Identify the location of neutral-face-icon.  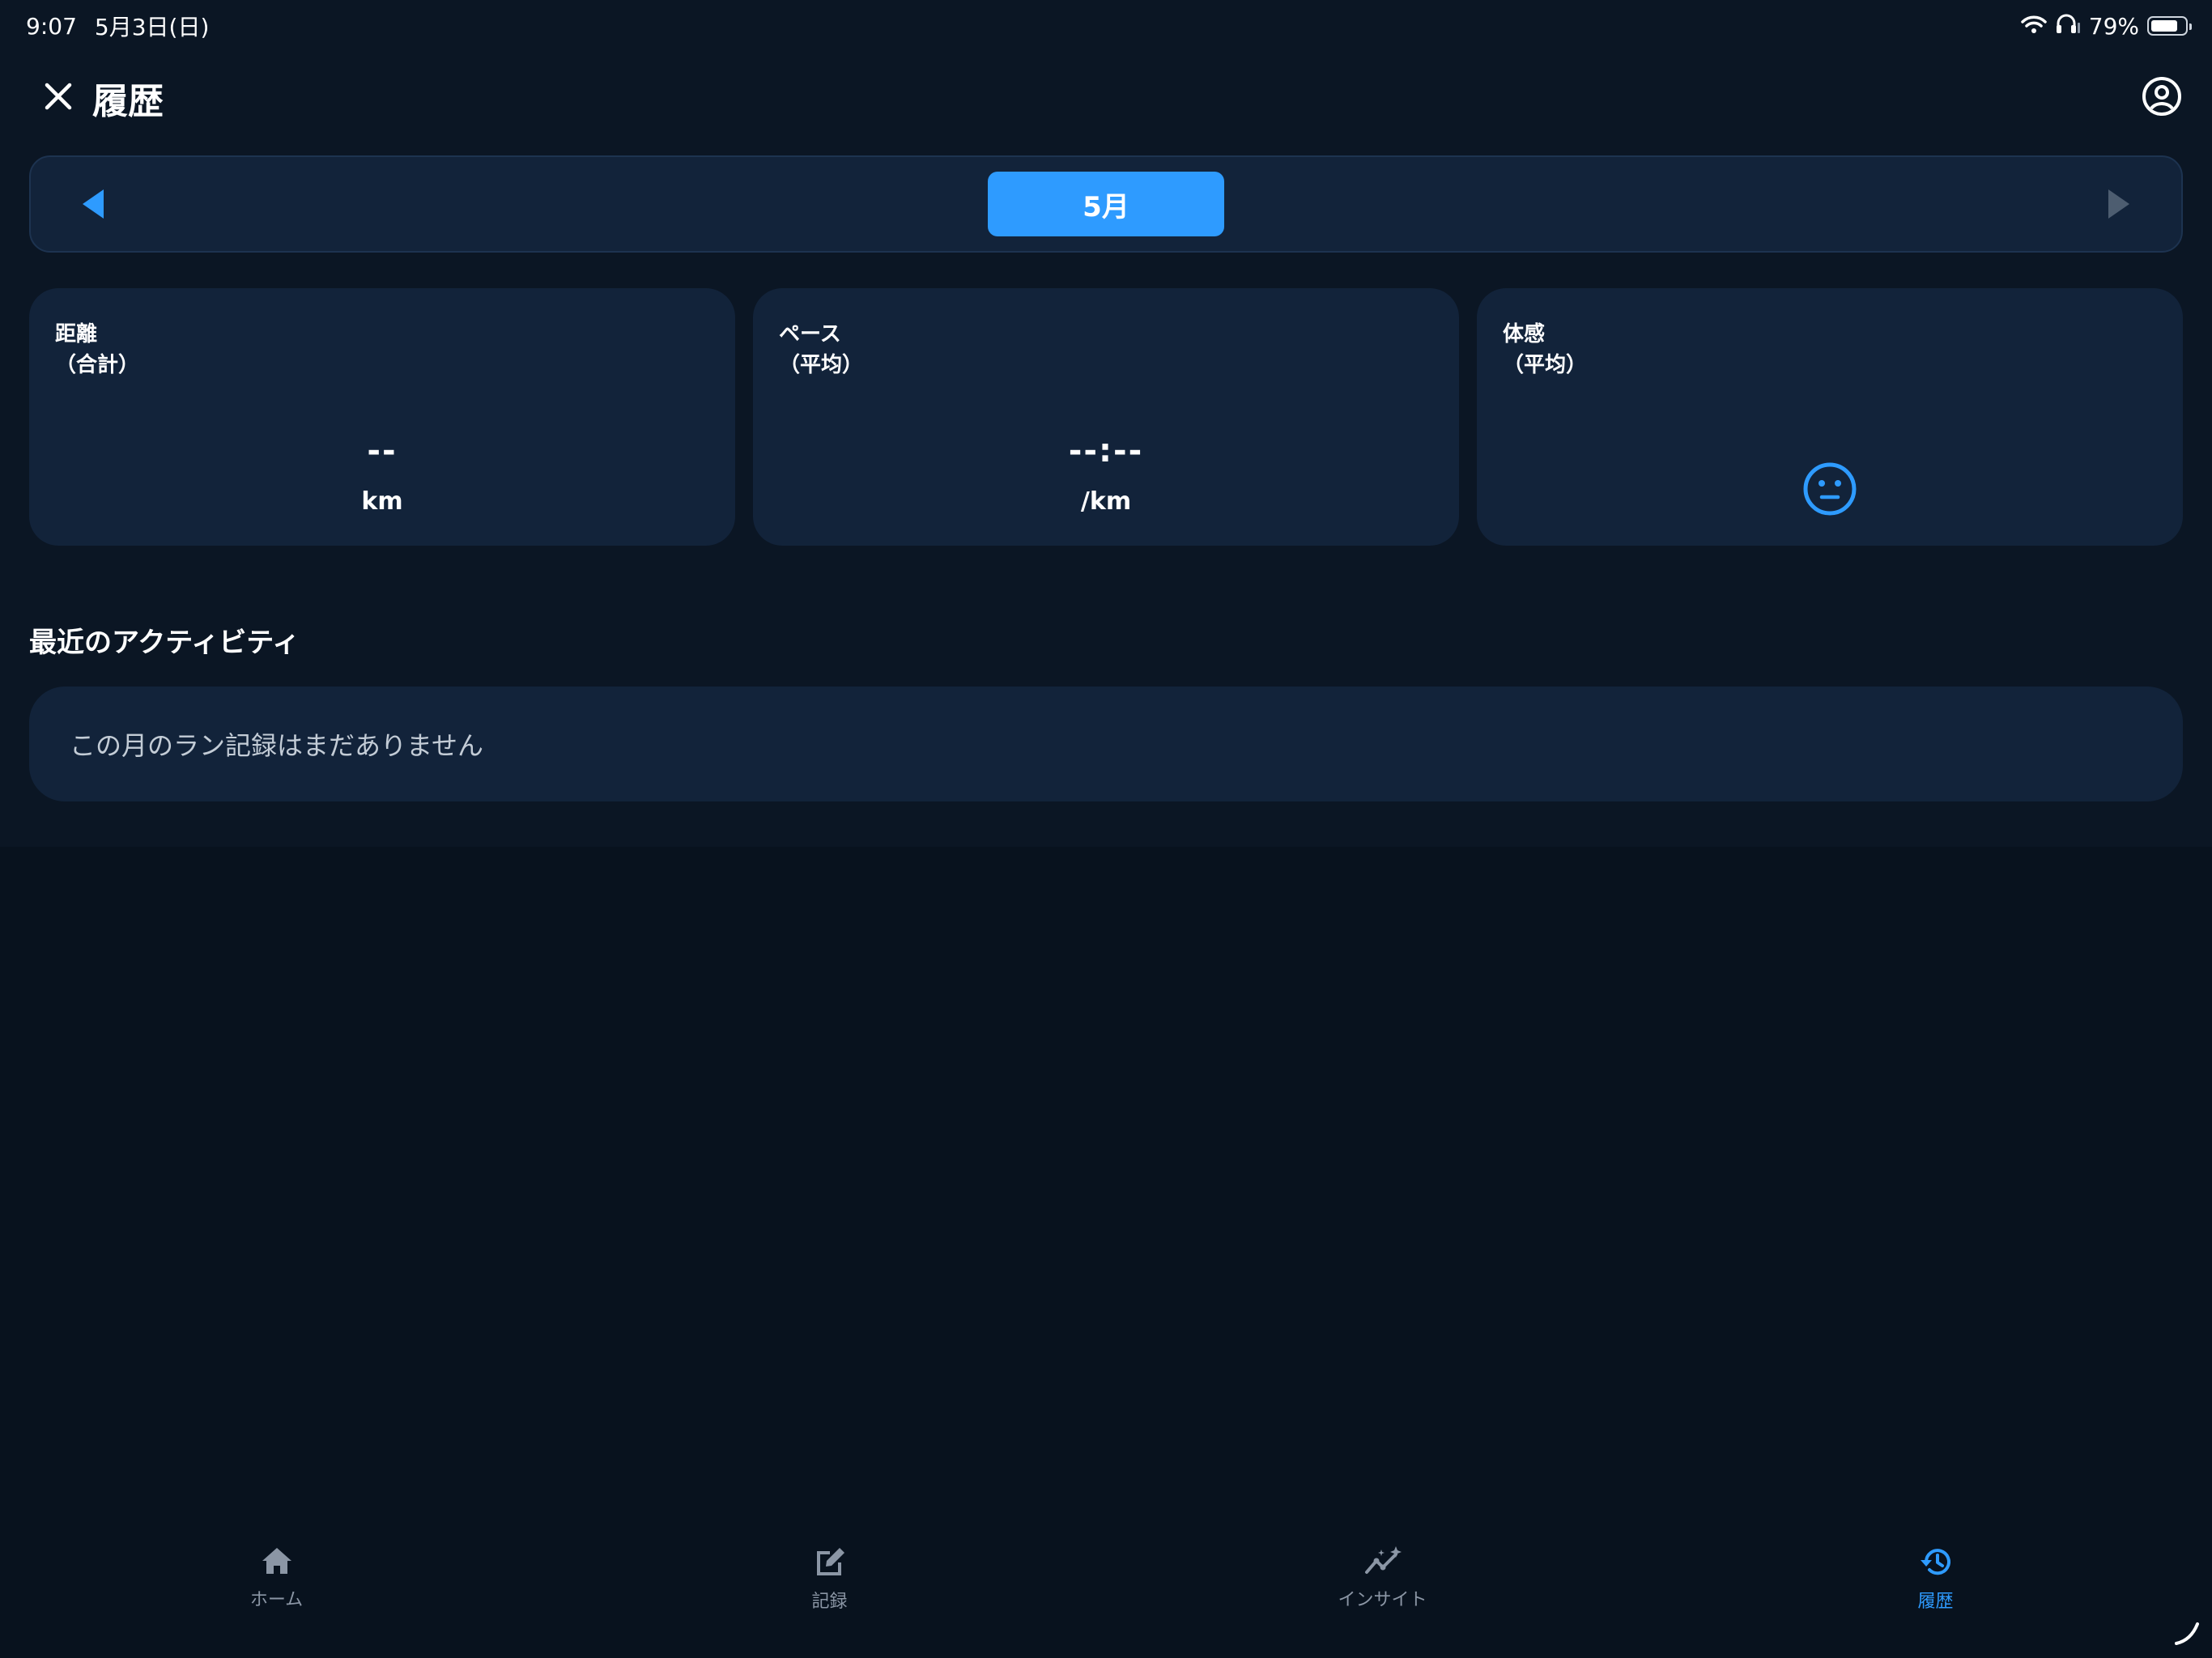
(1830, 490).